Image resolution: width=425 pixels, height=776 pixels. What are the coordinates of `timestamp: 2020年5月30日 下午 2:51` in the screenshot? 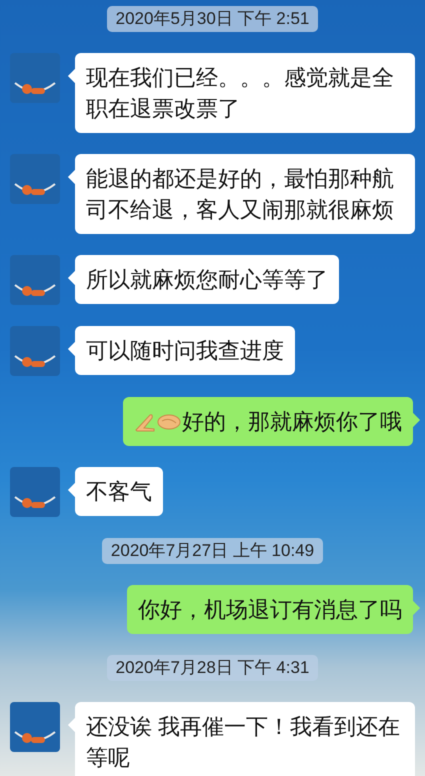 It's located at (212, 19).